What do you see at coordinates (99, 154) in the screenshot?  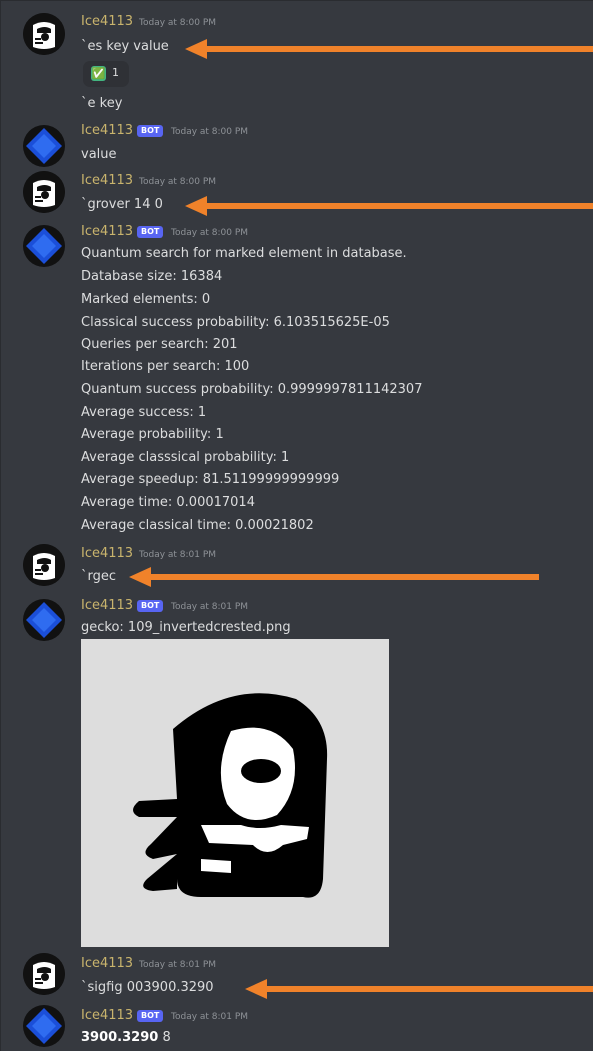 I see `message-text: value` at bounding box center [99, 154].